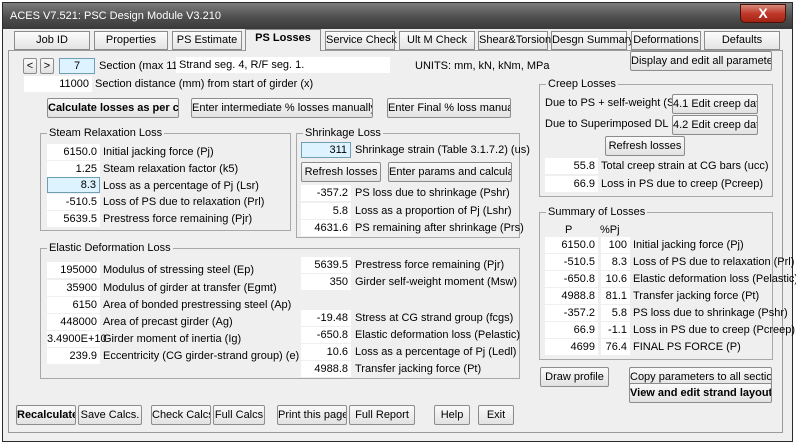 Image resolution: width=796 pixels, height=446 pixels. I want to click on enter-params-calculate-button: Enter params and calculate, so click(450, 172).